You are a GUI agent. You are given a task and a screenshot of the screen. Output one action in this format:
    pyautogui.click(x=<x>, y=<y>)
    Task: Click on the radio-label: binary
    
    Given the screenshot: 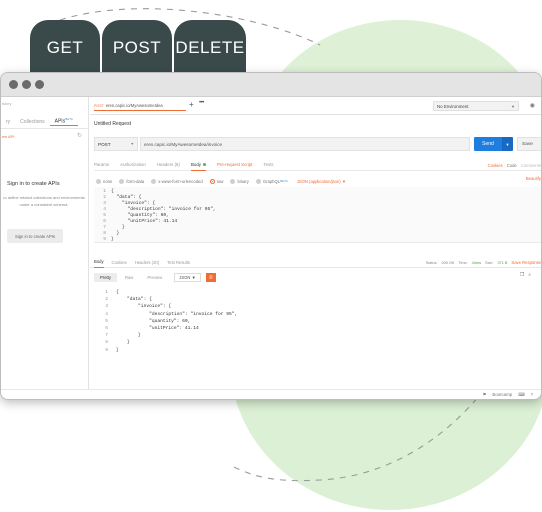 What is the action you would take?
    pyautogui.click(x=243, y=181)
    